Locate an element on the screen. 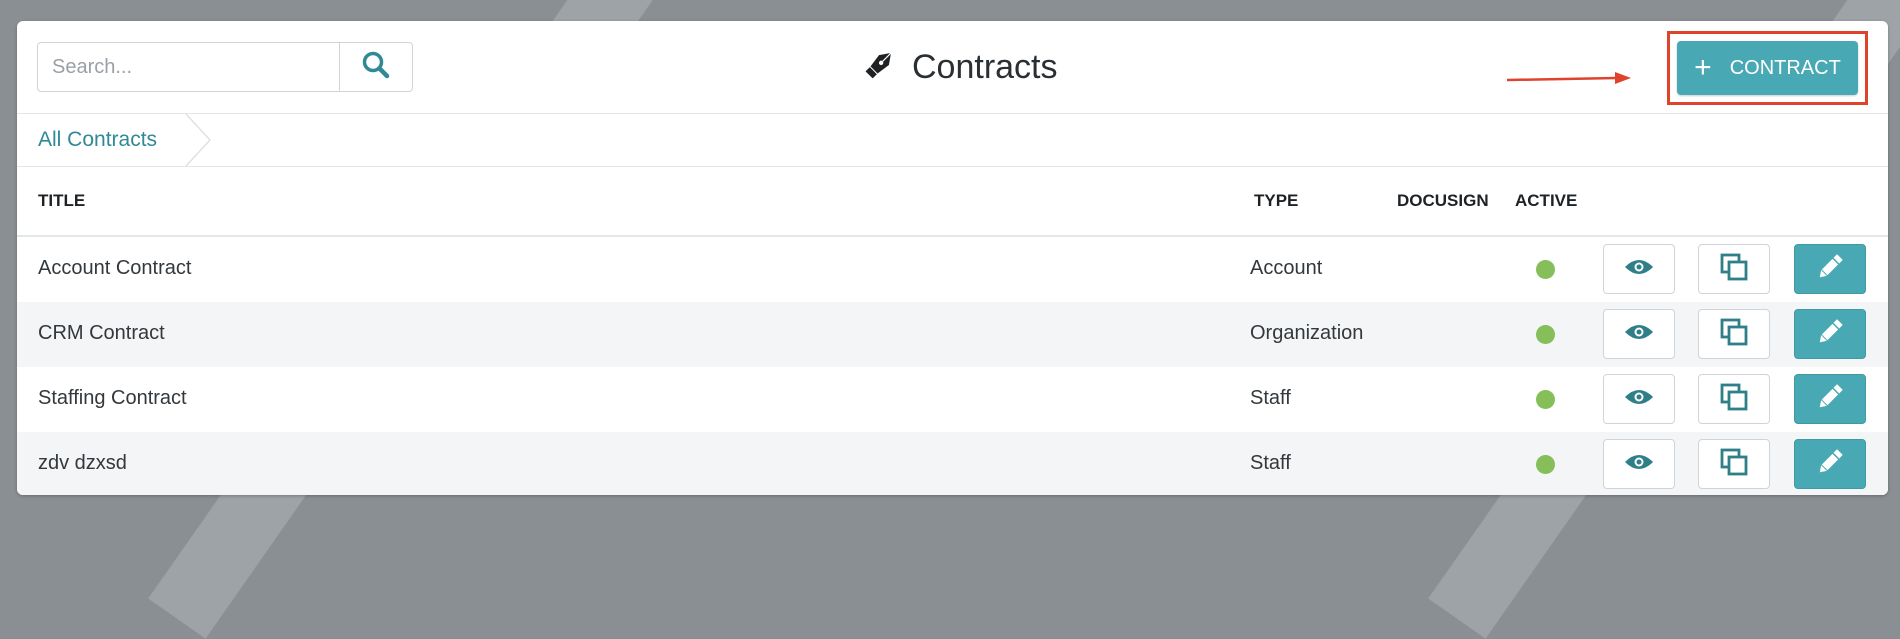 This screenshot has height=639, width=1900. row-title: zdv dzxsd is located at coordinates (82, 463).